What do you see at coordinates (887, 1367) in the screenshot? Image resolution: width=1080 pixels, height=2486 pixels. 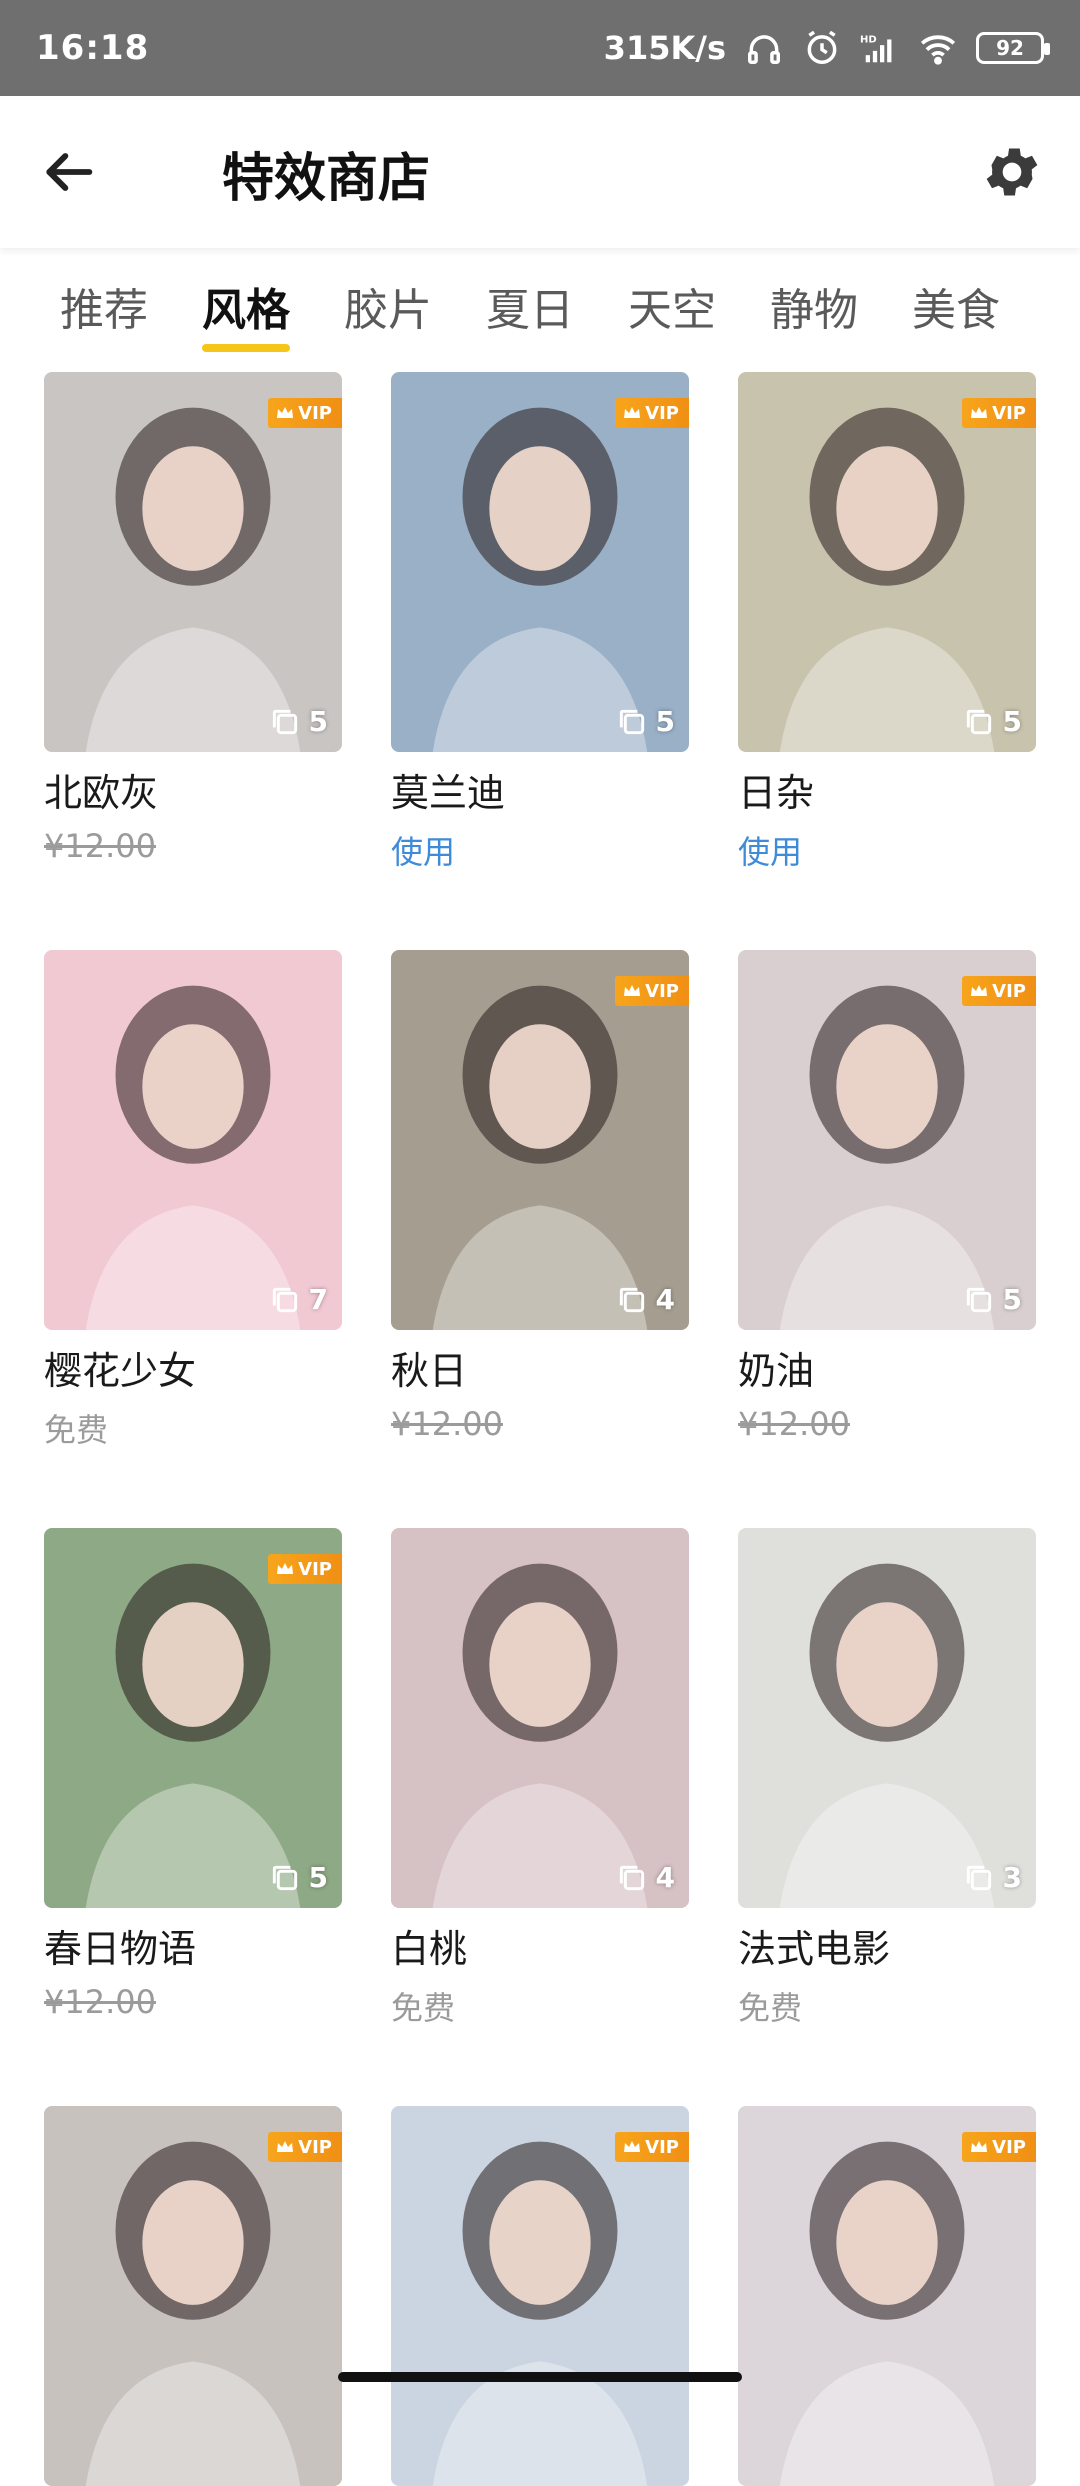 I see `effect-name: 奶油` at bounding box center [887, 1367].